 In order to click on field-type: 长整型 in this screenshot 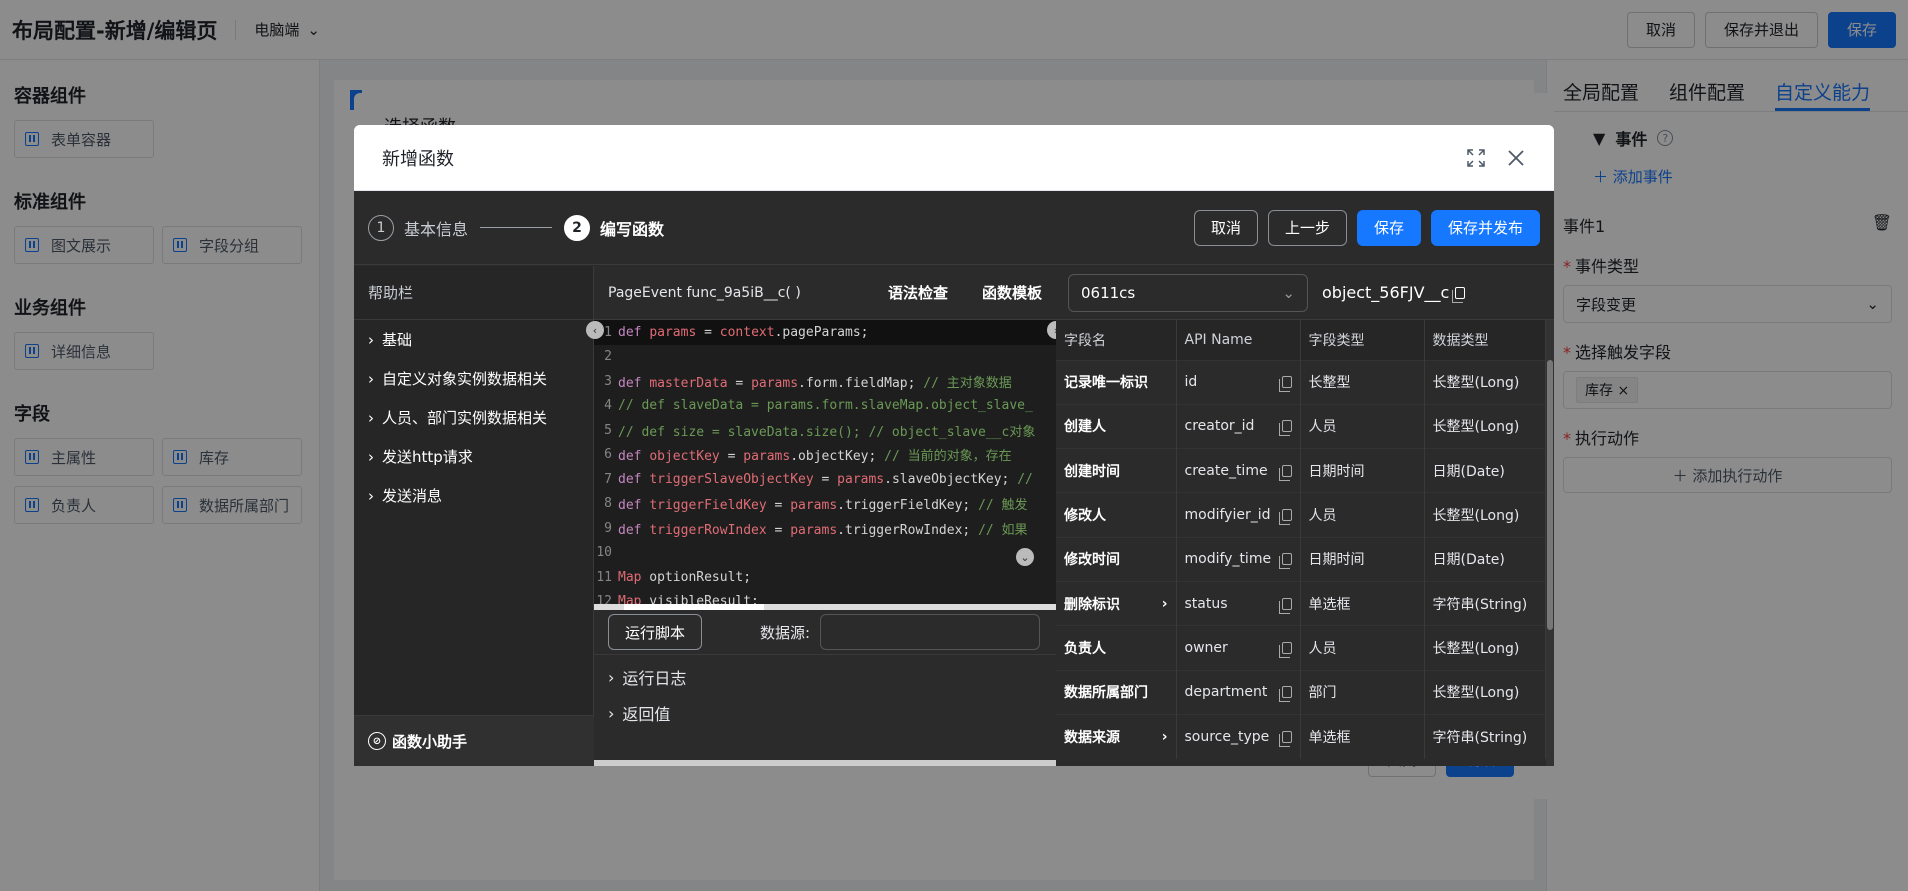, I will do `click(1362, 382)`.